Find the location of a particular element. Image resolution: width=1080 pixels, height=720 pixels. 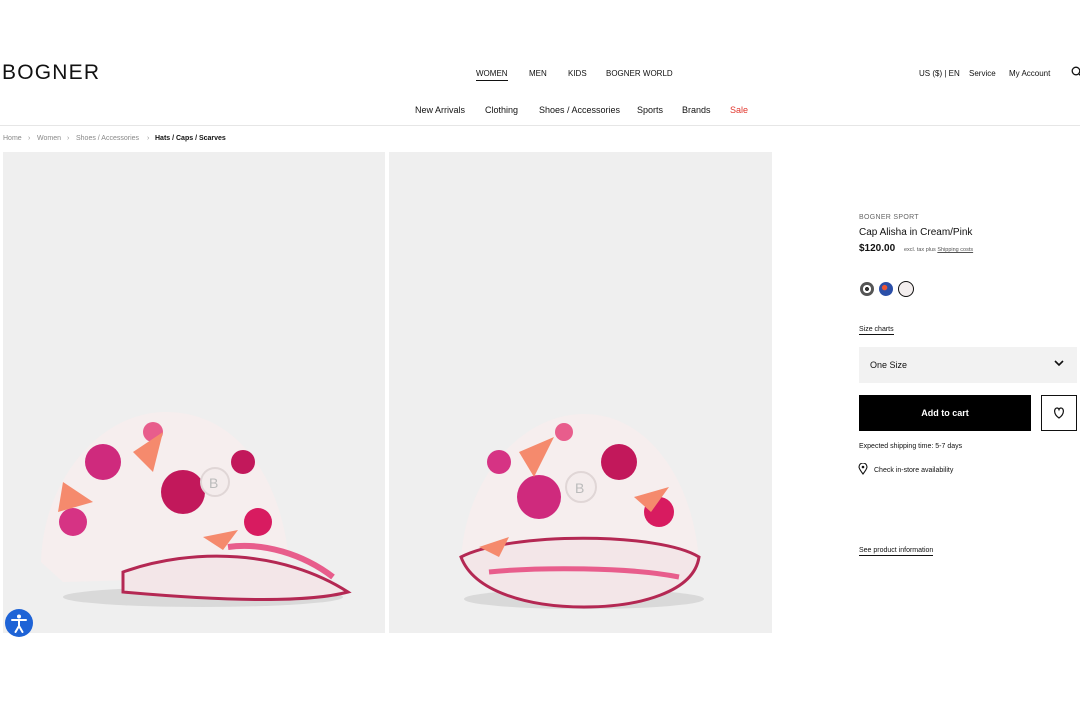

heart-icon is located at coordinates (1059, 413).